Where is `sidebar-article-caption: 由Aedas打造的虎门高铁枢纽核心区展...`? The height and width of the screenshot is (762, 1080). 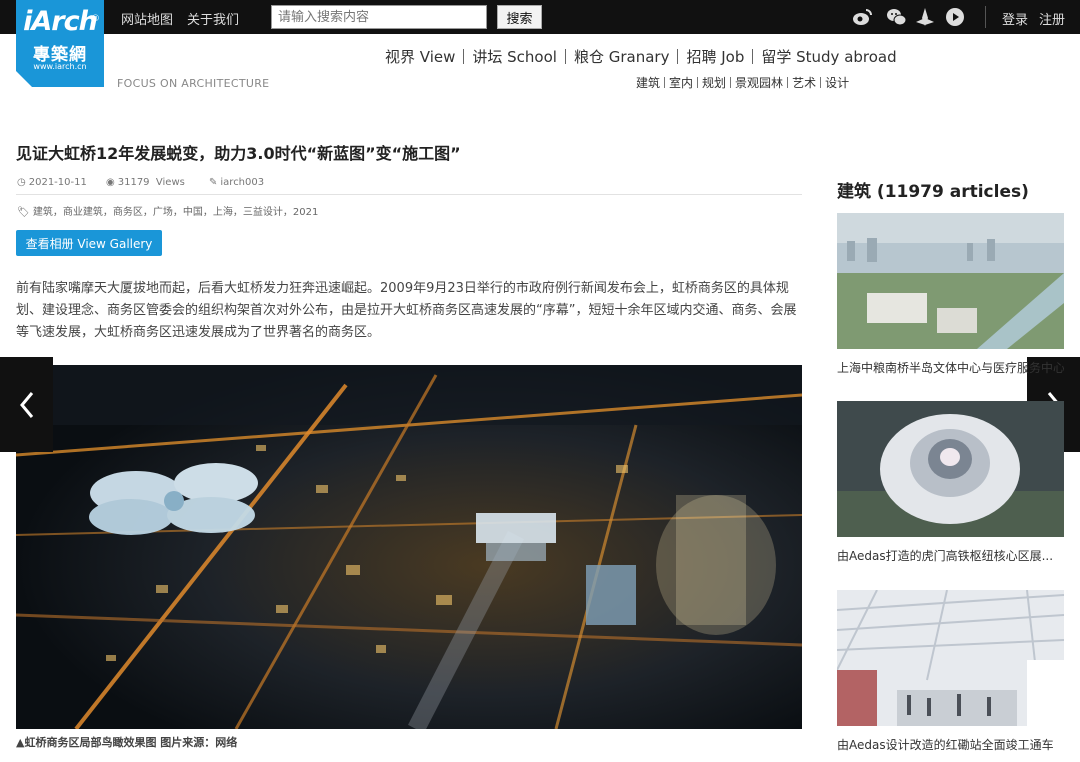 sidebar-article-caption: 由Aedas打造的虎门高铁枢纽核心区展... is located at coordinates (945, 556).